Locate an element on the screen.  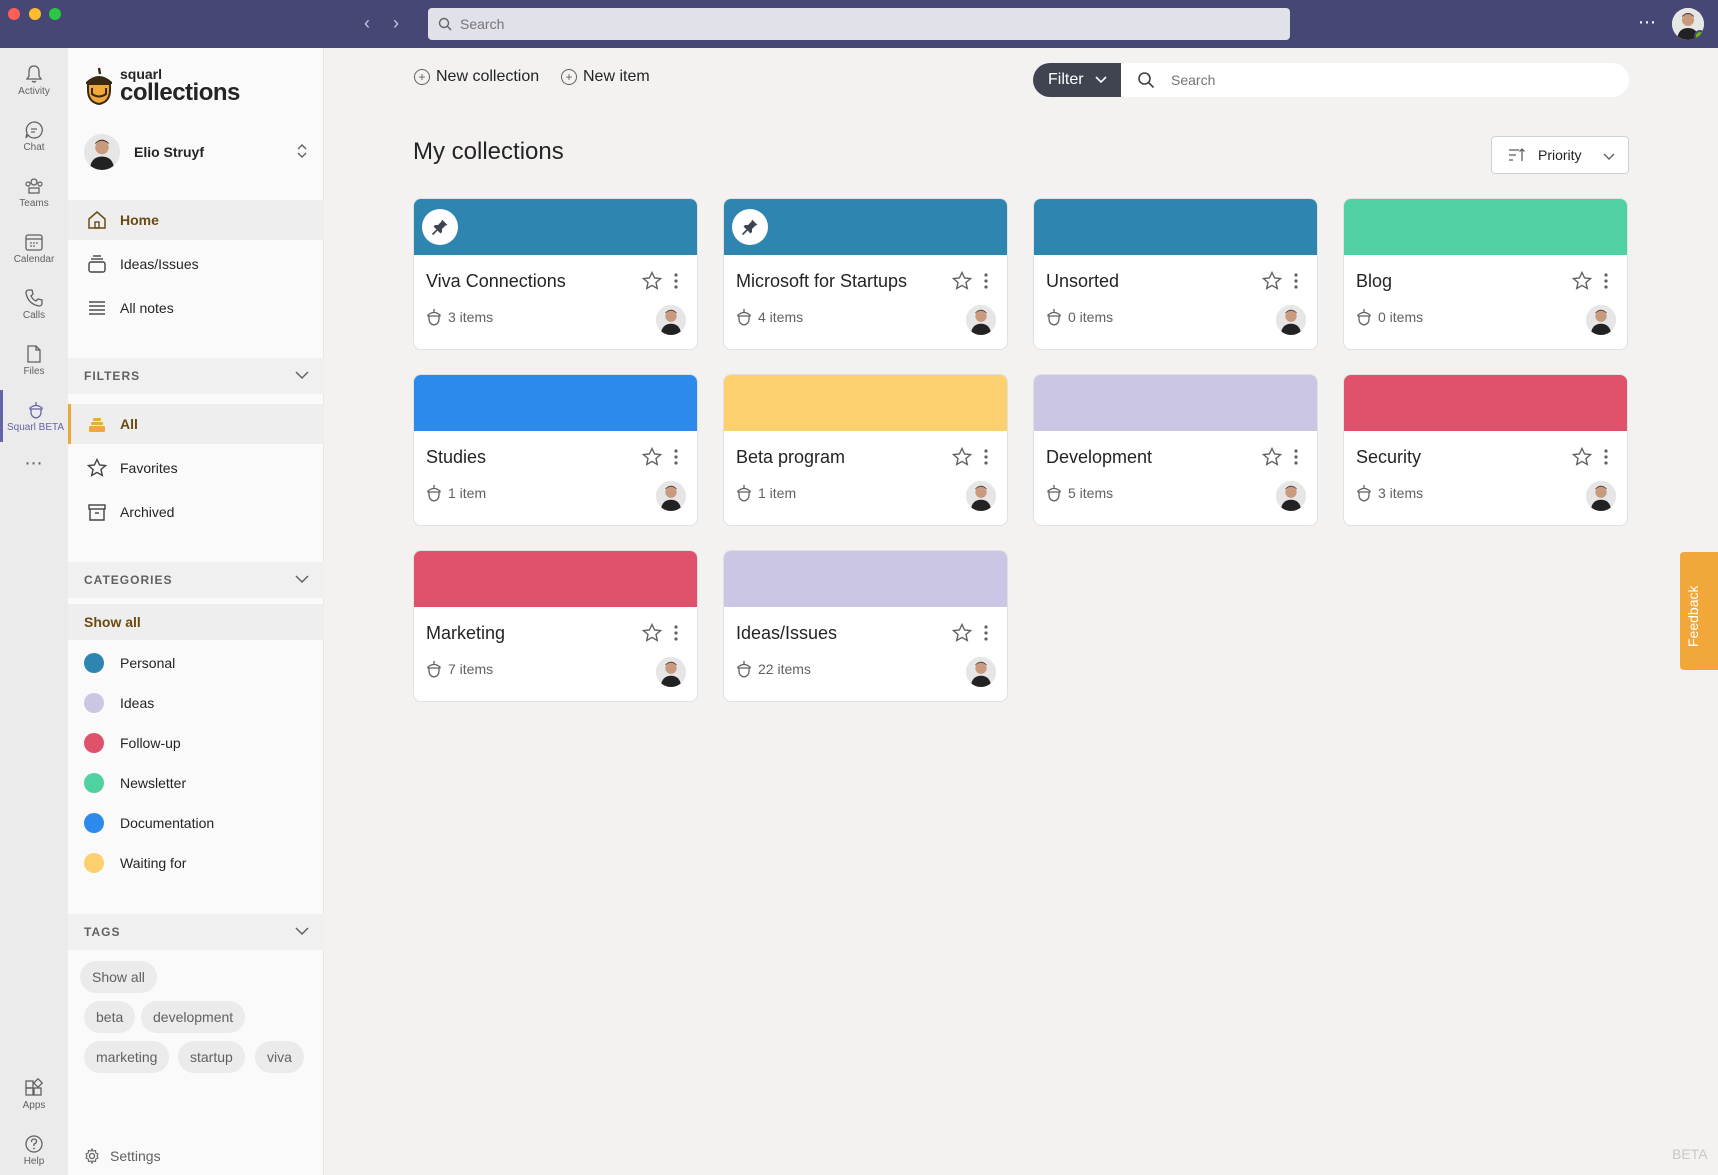
feedback-tab: Feedback is located at coordinates (1699, 611).